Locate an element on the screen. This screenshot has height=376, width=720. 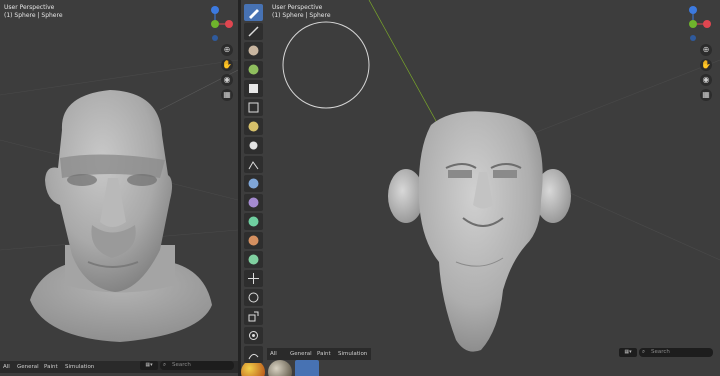
flatten-icon is located at coordinates (253, 202).